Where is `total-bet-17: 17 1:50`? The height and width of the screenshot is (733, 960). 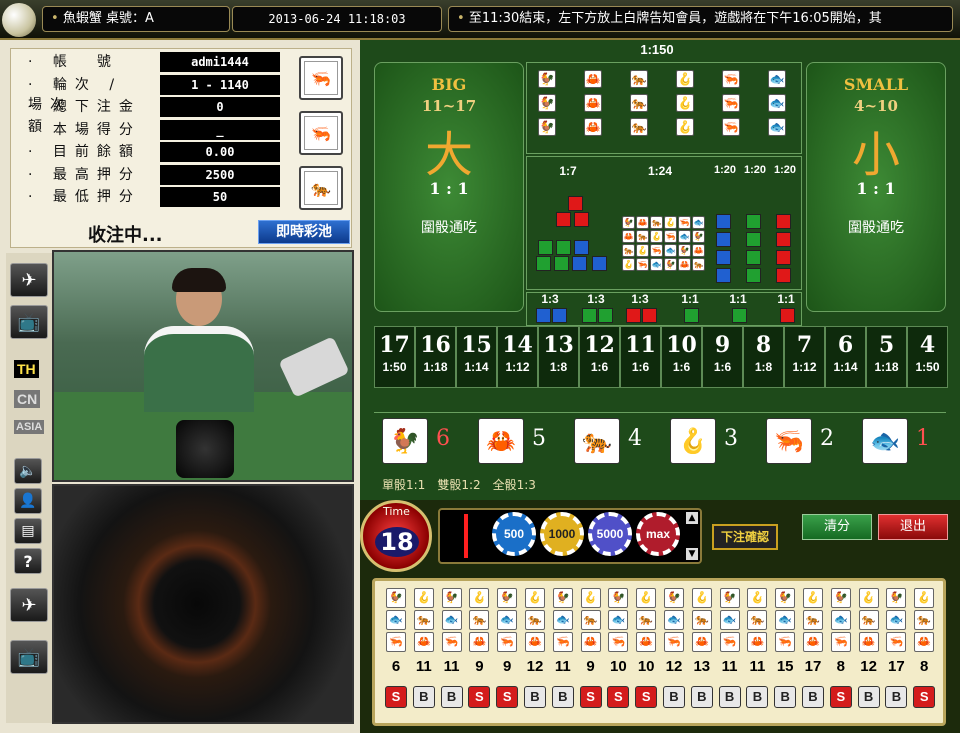
total-bet-17: 17 1:50 is located at coordinates (394, 357).